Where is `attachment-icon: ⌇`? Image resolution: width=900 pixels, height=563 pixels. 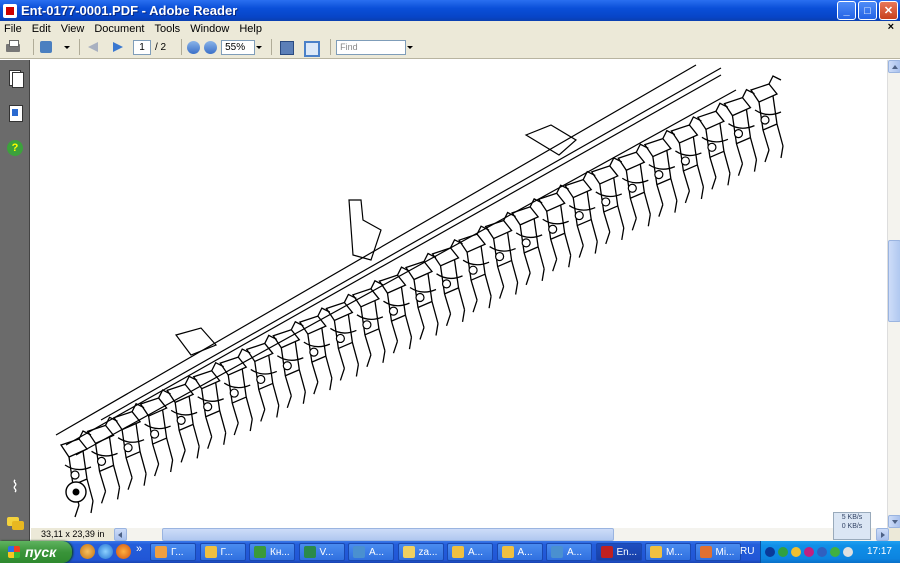
attachment-icon: ⌇ is located at coordinates (15, 488).